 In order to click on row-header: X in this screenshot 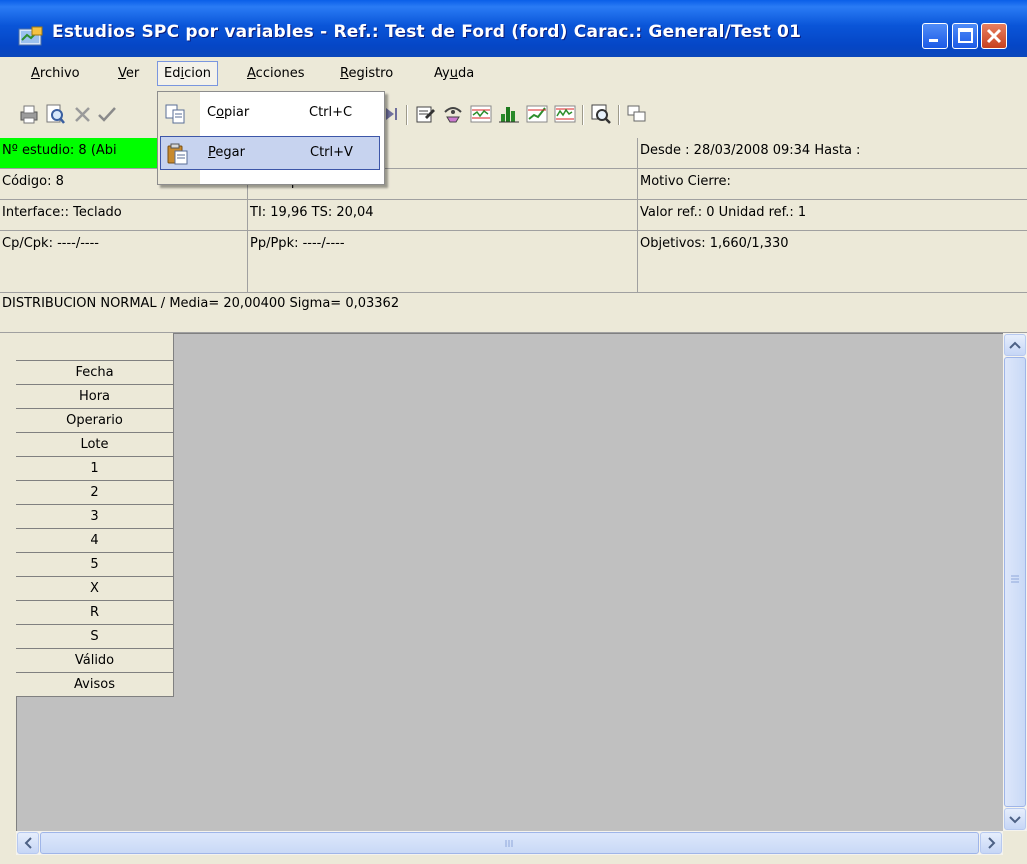, I will do `click(95, 589)`.